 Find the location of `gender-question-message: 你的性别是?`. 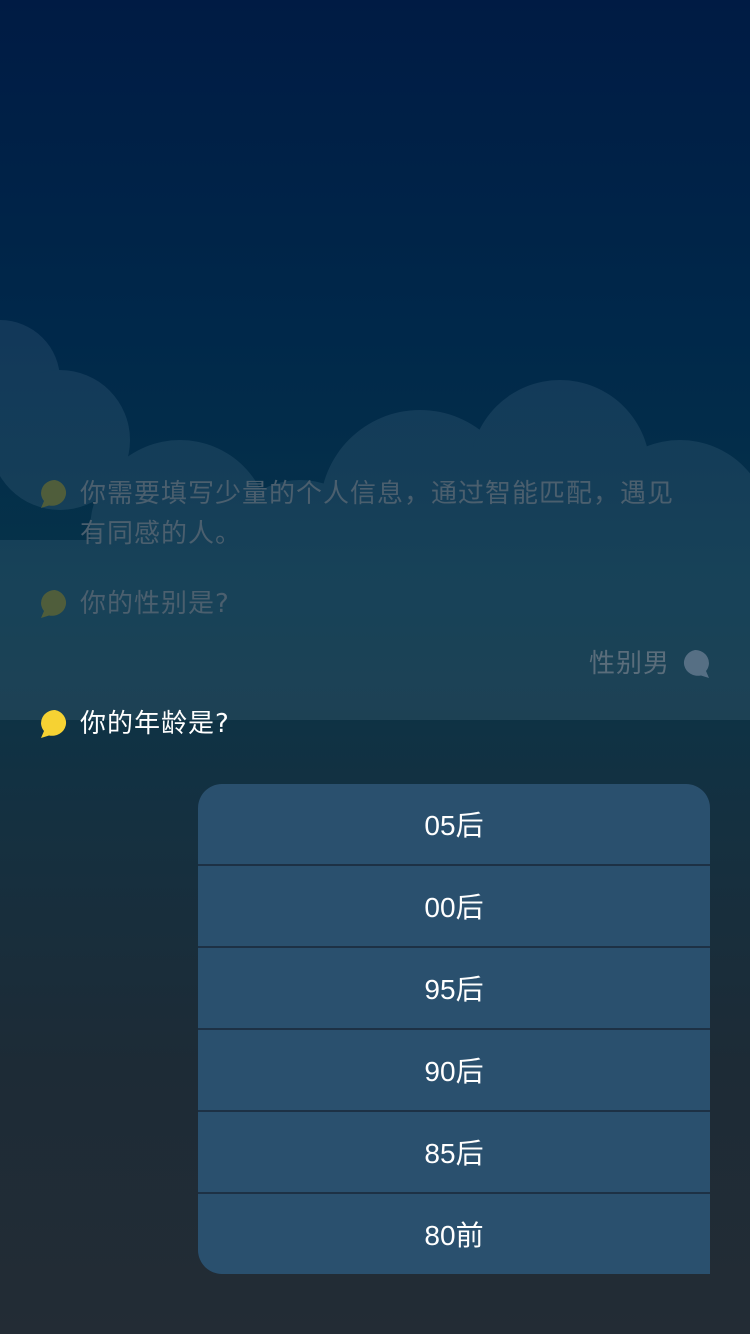

gender-question-message: 你的性别是? is located at coordinates (135, 604).